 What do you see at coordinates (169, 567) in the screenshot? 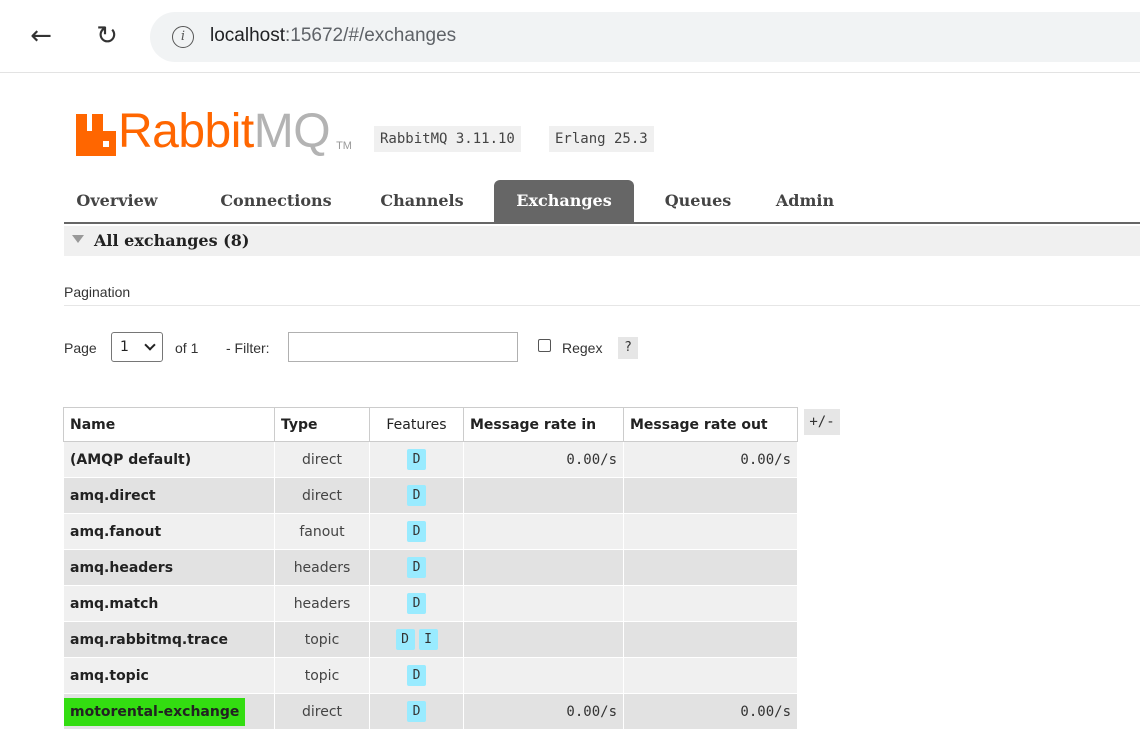
I see `exchange-name-link: amq.headers` at bounding box center [169, 567].